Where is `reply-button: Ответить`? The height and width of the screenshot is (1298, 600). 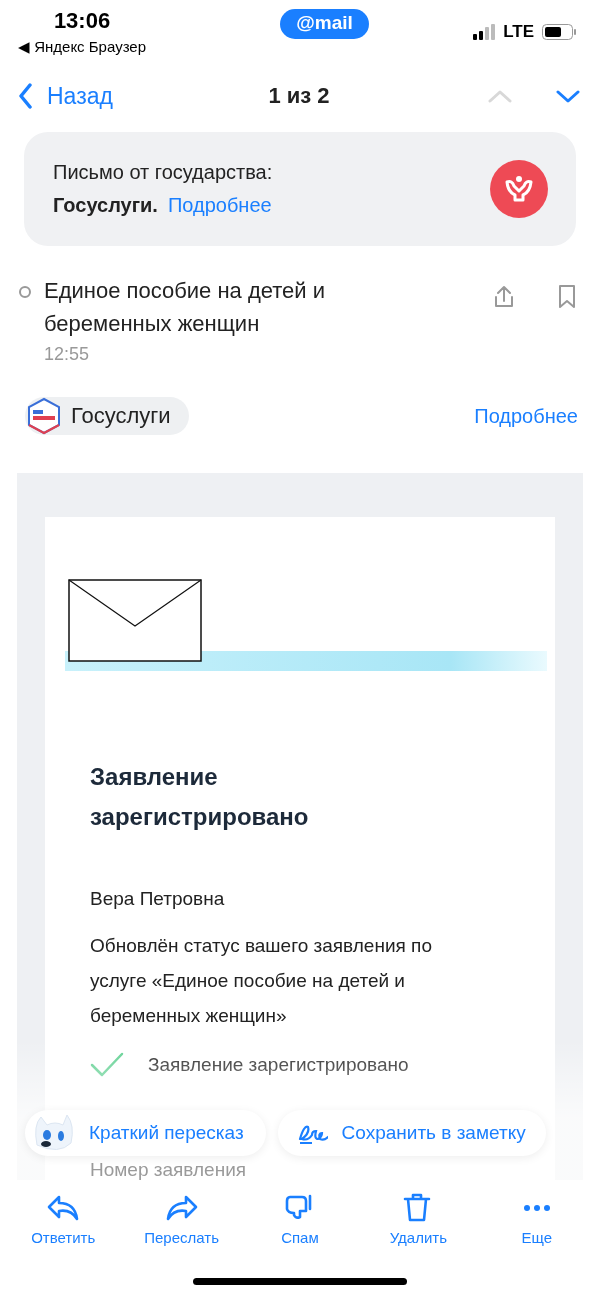 reply-button: Ответить is located at coordinates (63, 1218).